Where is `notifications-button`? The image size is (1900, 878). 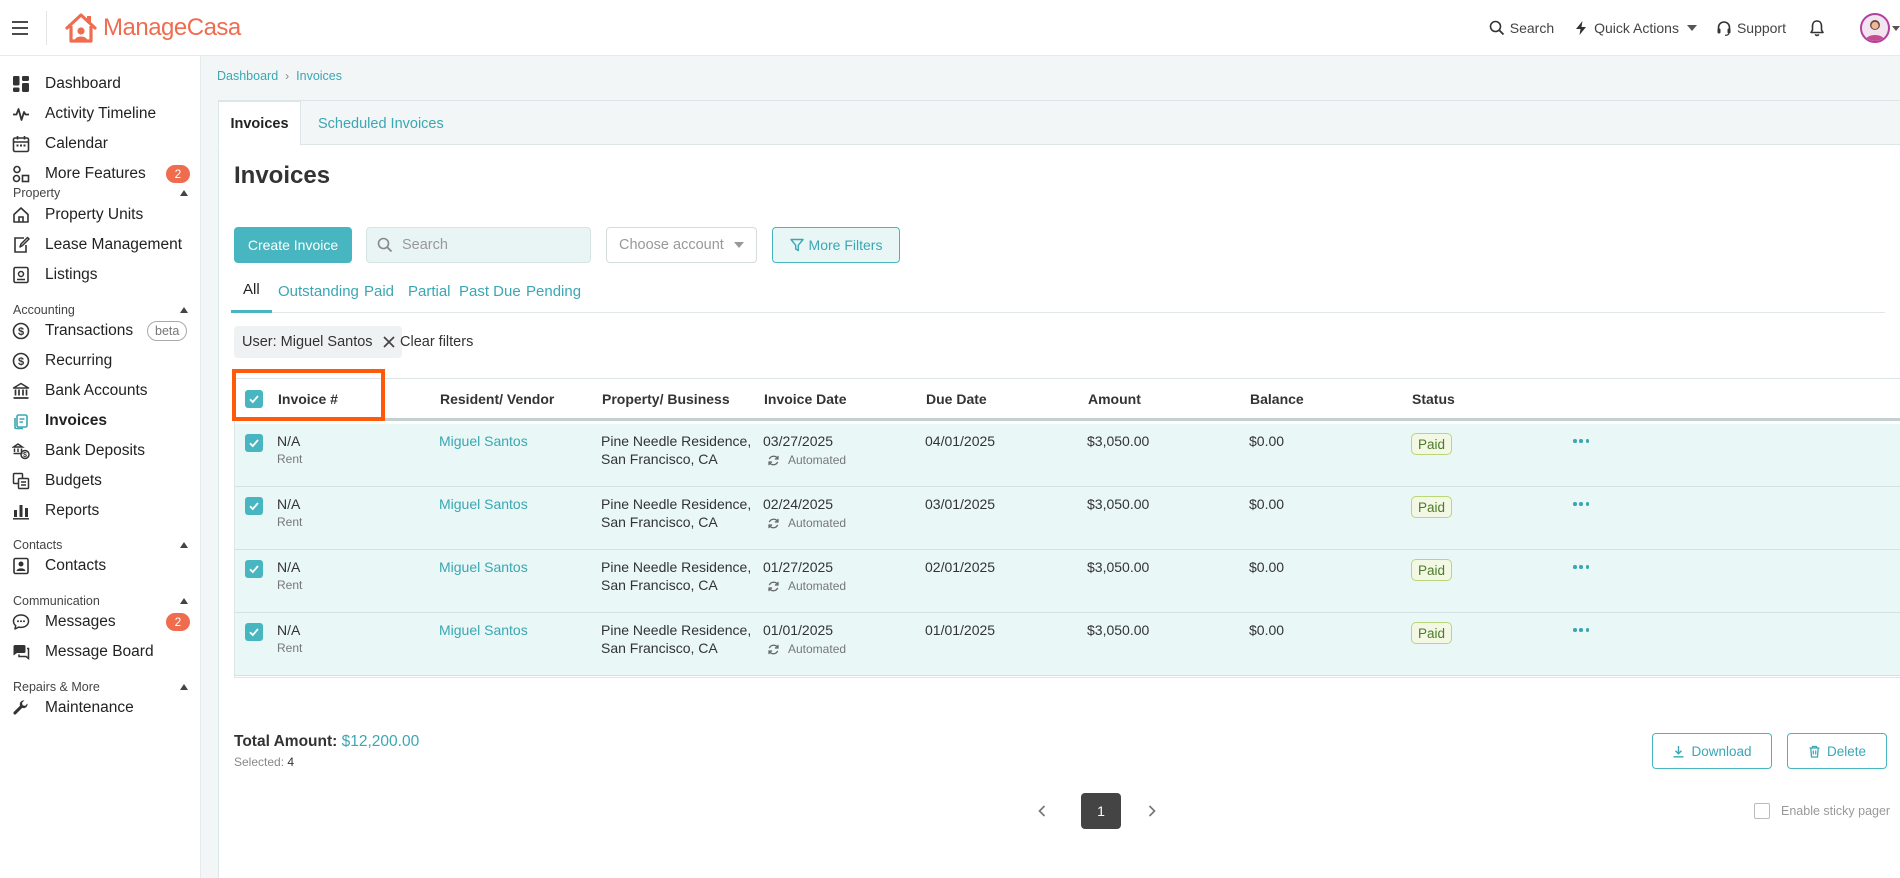 notifications-button is located at coordinates (1820, 28).